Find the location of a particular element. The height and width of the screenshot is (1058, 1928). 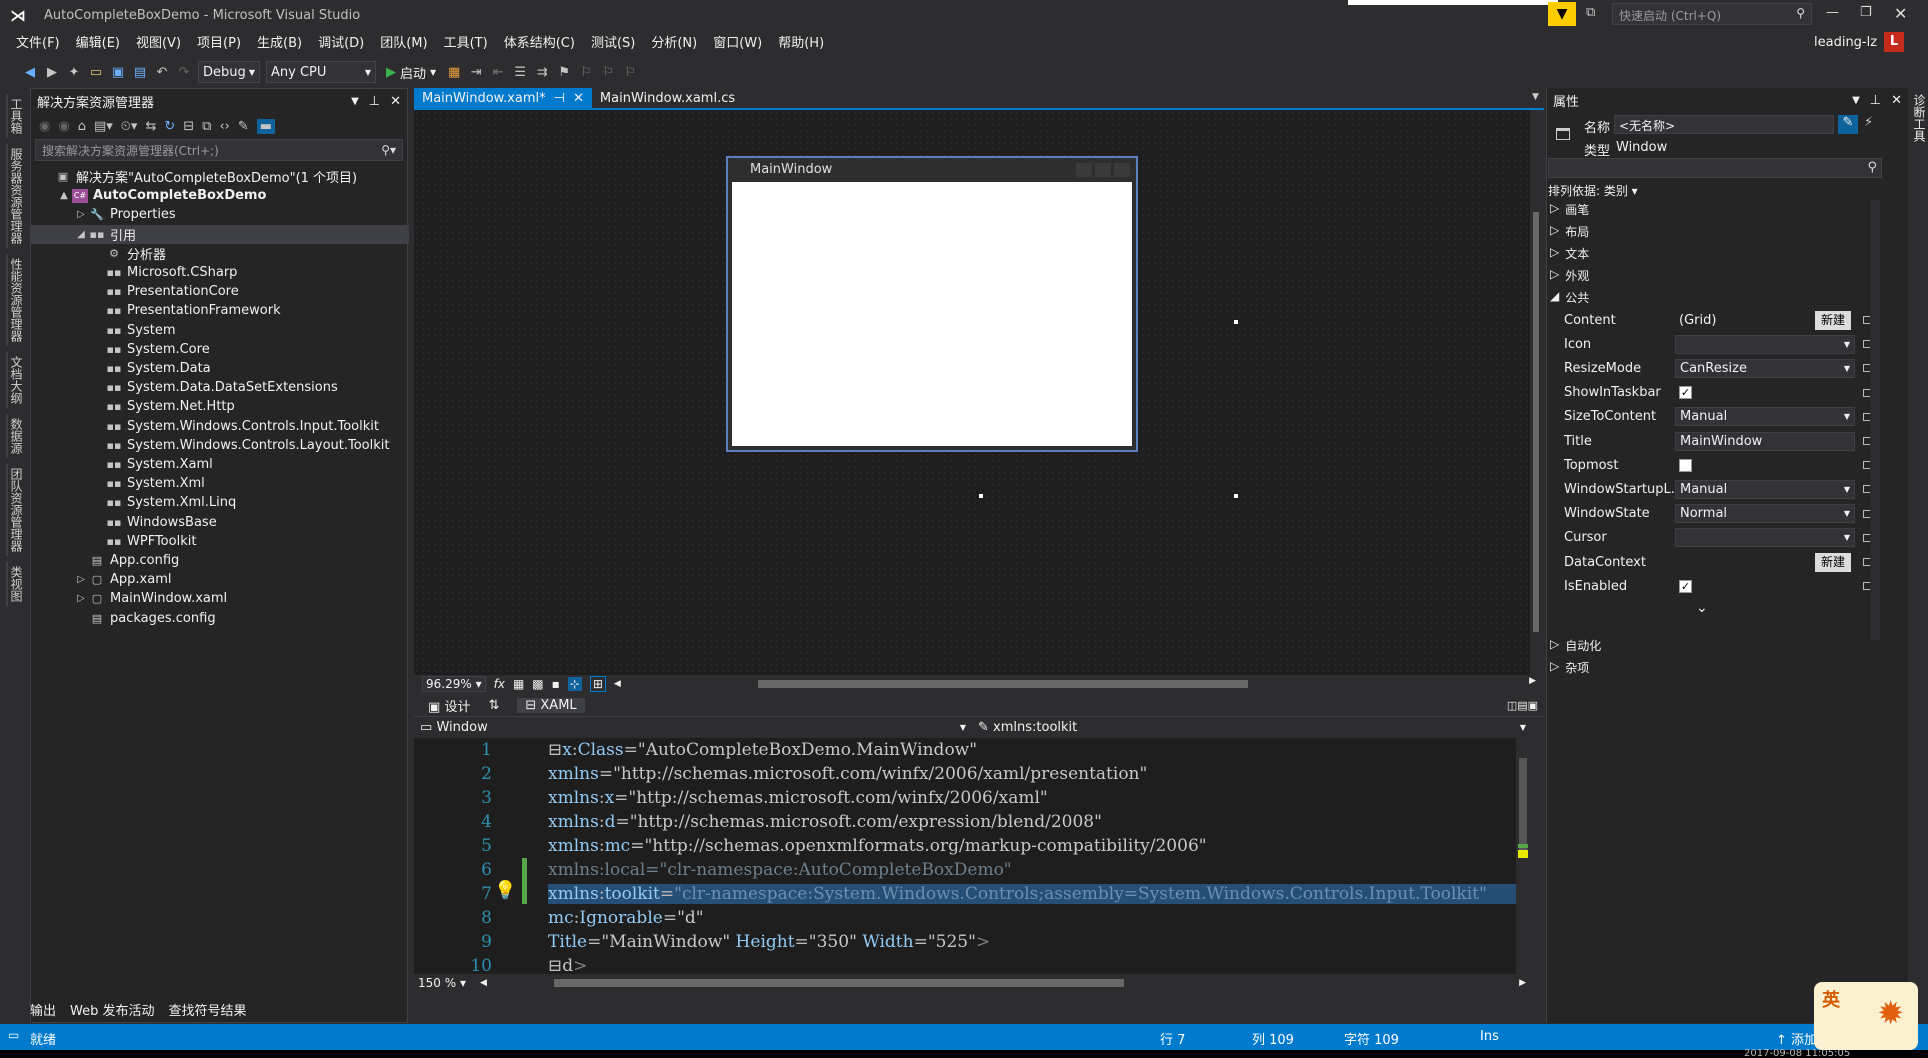

new-project-icon: ✦ is located at coordinates (74, 72).